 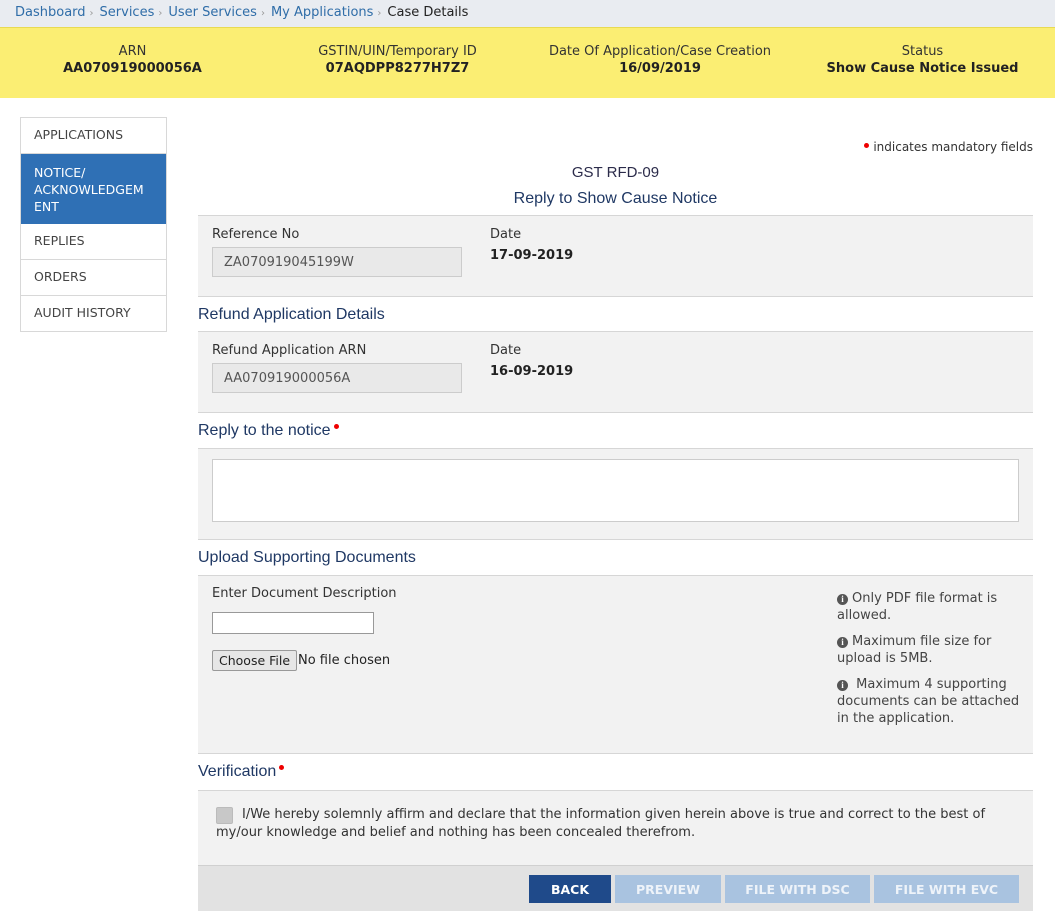 I want to click on verification-checkbox, so click(x=224, y=815).